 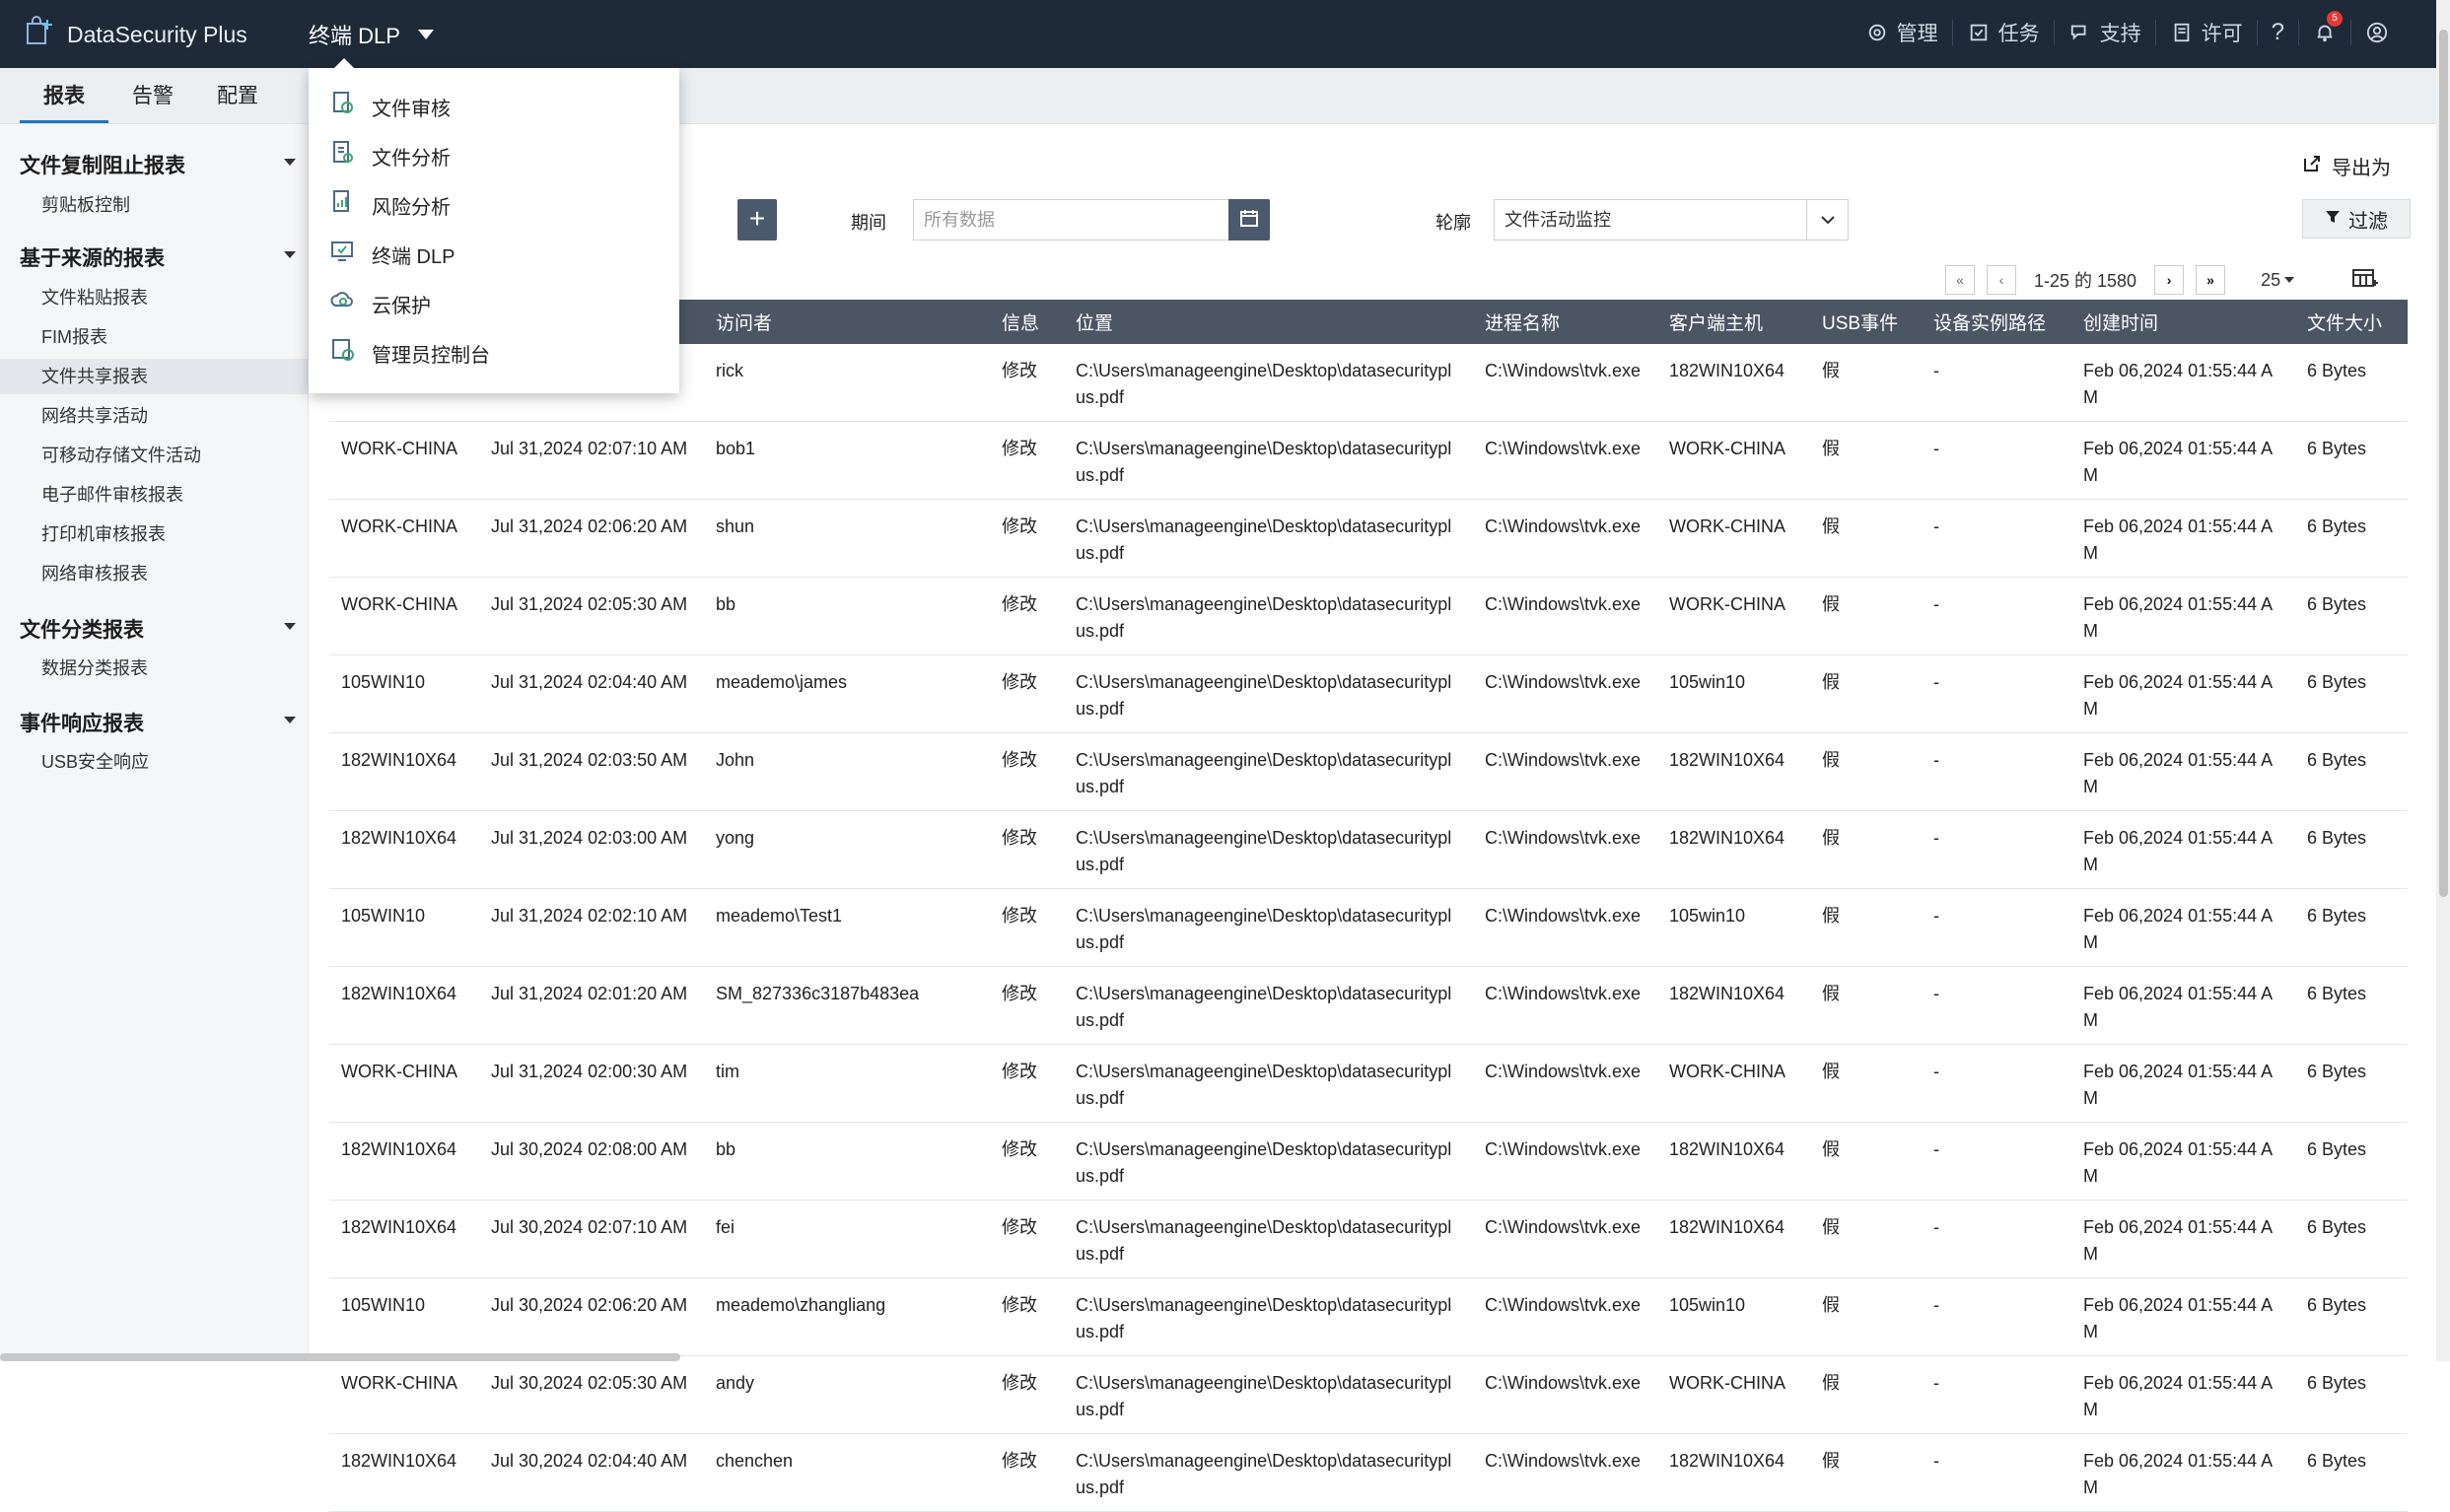 What do you see at coordinates (172, 416) in the screenshot?
I see `sidebar-item-network-share: 网络共享活动` at bounding box center [172, 416].